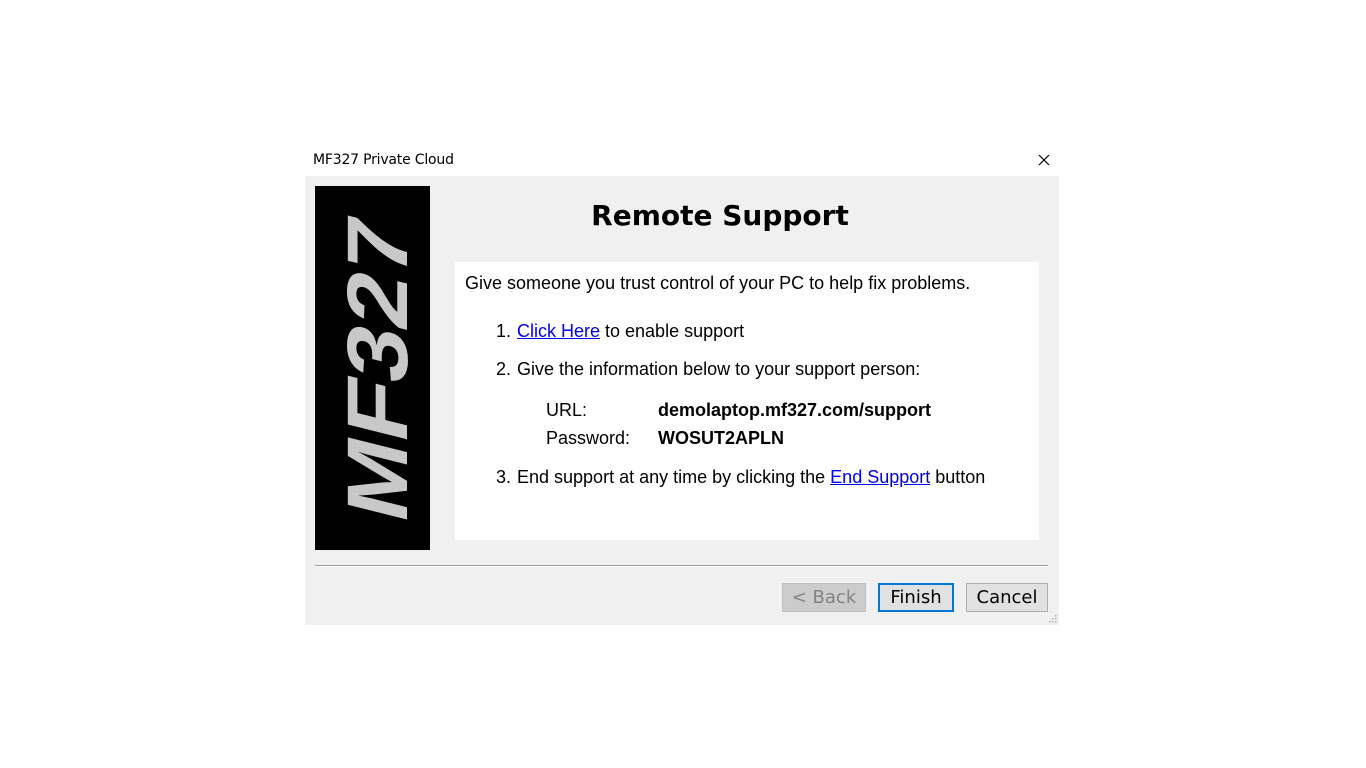  What do you see at coordinates (720, 215) in the screenshot?
I see `page-title: Remote Support` at bounding box center [720, 215].